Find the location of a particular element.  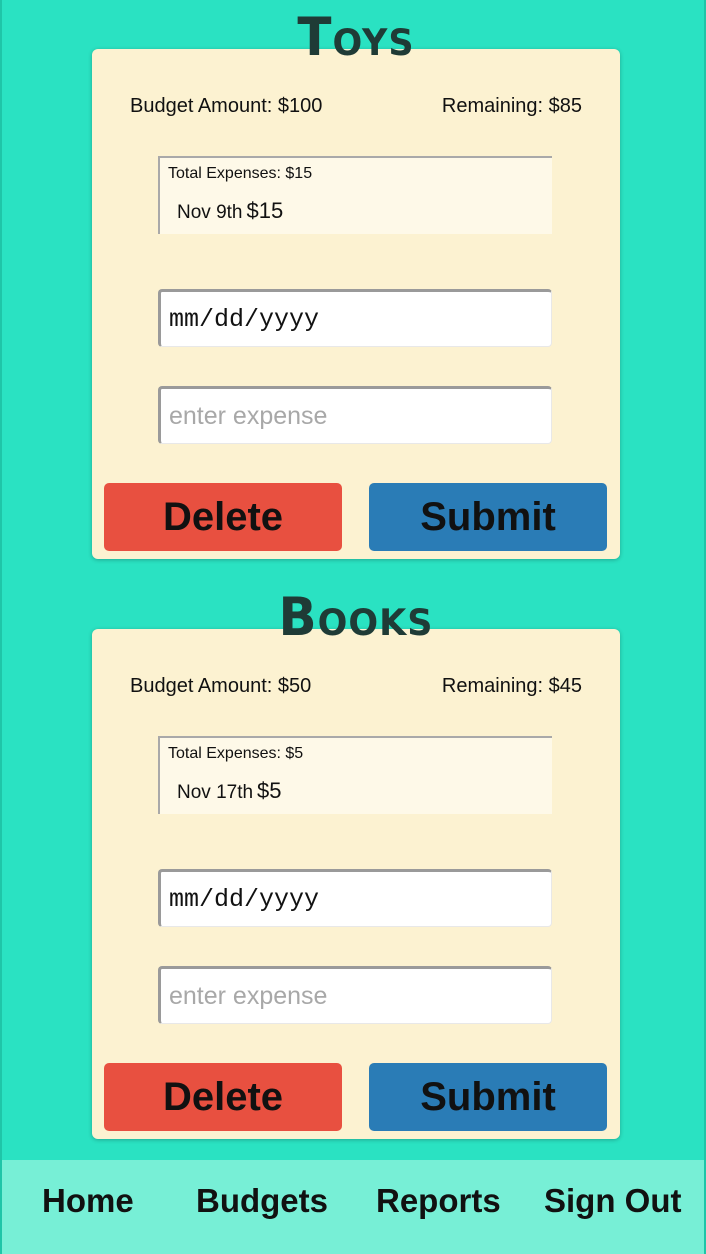

expense-entry-amount: $15 is located at coordinates (265, 210).